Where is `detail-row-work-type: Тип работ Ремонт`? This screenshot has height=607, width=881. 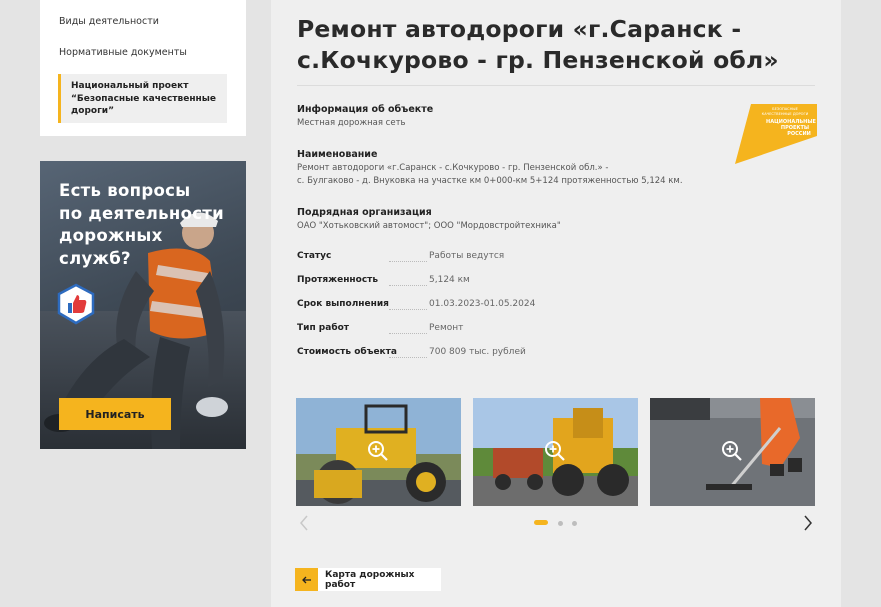
detail-row-work-type: Тип работ Ремонт is located at coordinates (447, 330).